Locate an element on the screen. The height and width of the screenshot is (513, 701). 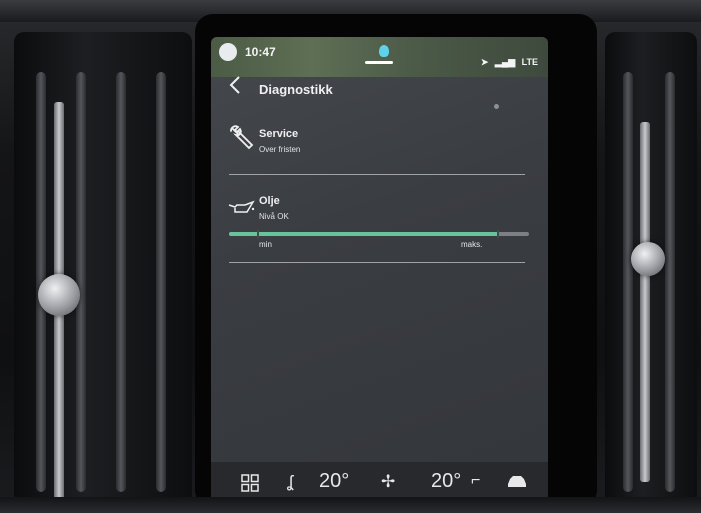
oil-level-bar is located at coordinates (379, 234).